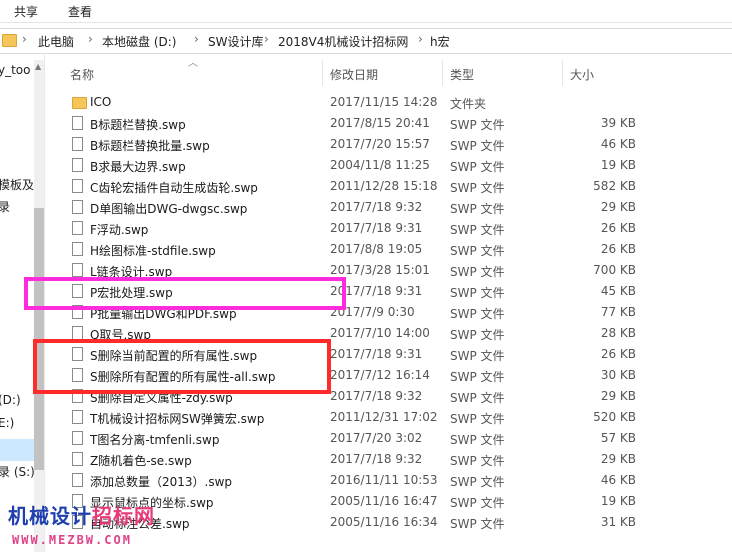 The height and width of the screenshot is (552, 732). What do you see at coordinates (80, 11) in the screenshot?
I see `tab-view: 查看` at bounding box center [80, 11].